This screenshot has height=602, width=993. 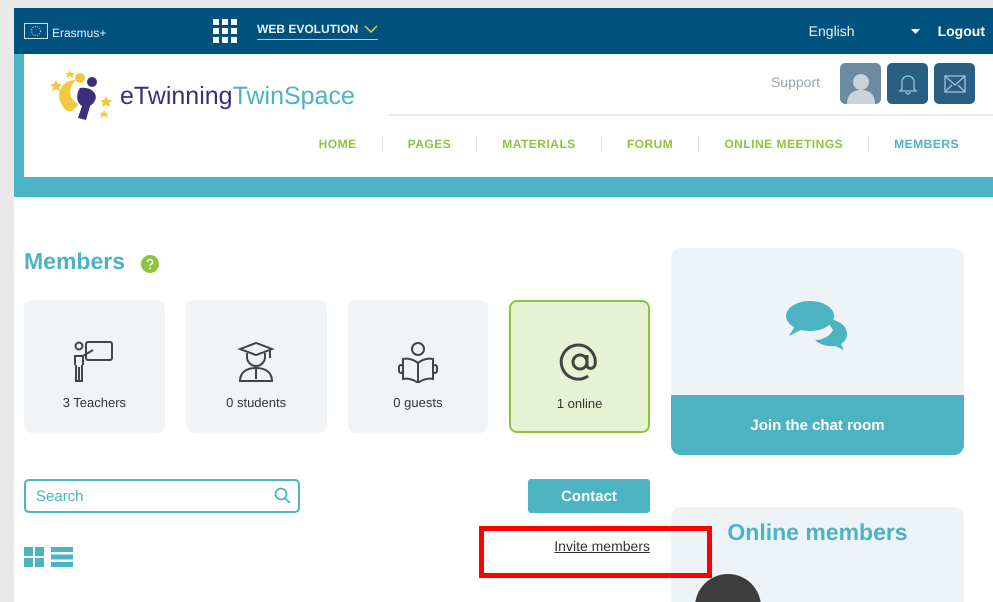 I want to click on messages-button, so click(x=954, y=83).